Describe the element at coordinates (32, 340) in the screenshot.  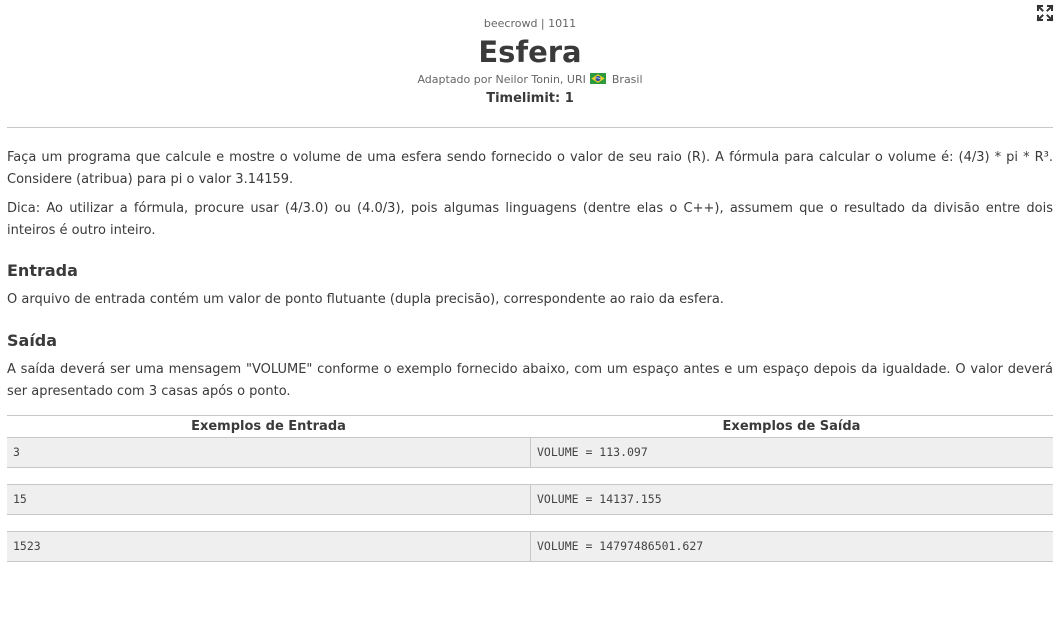
I see `output-section-title: Saída` at that location.